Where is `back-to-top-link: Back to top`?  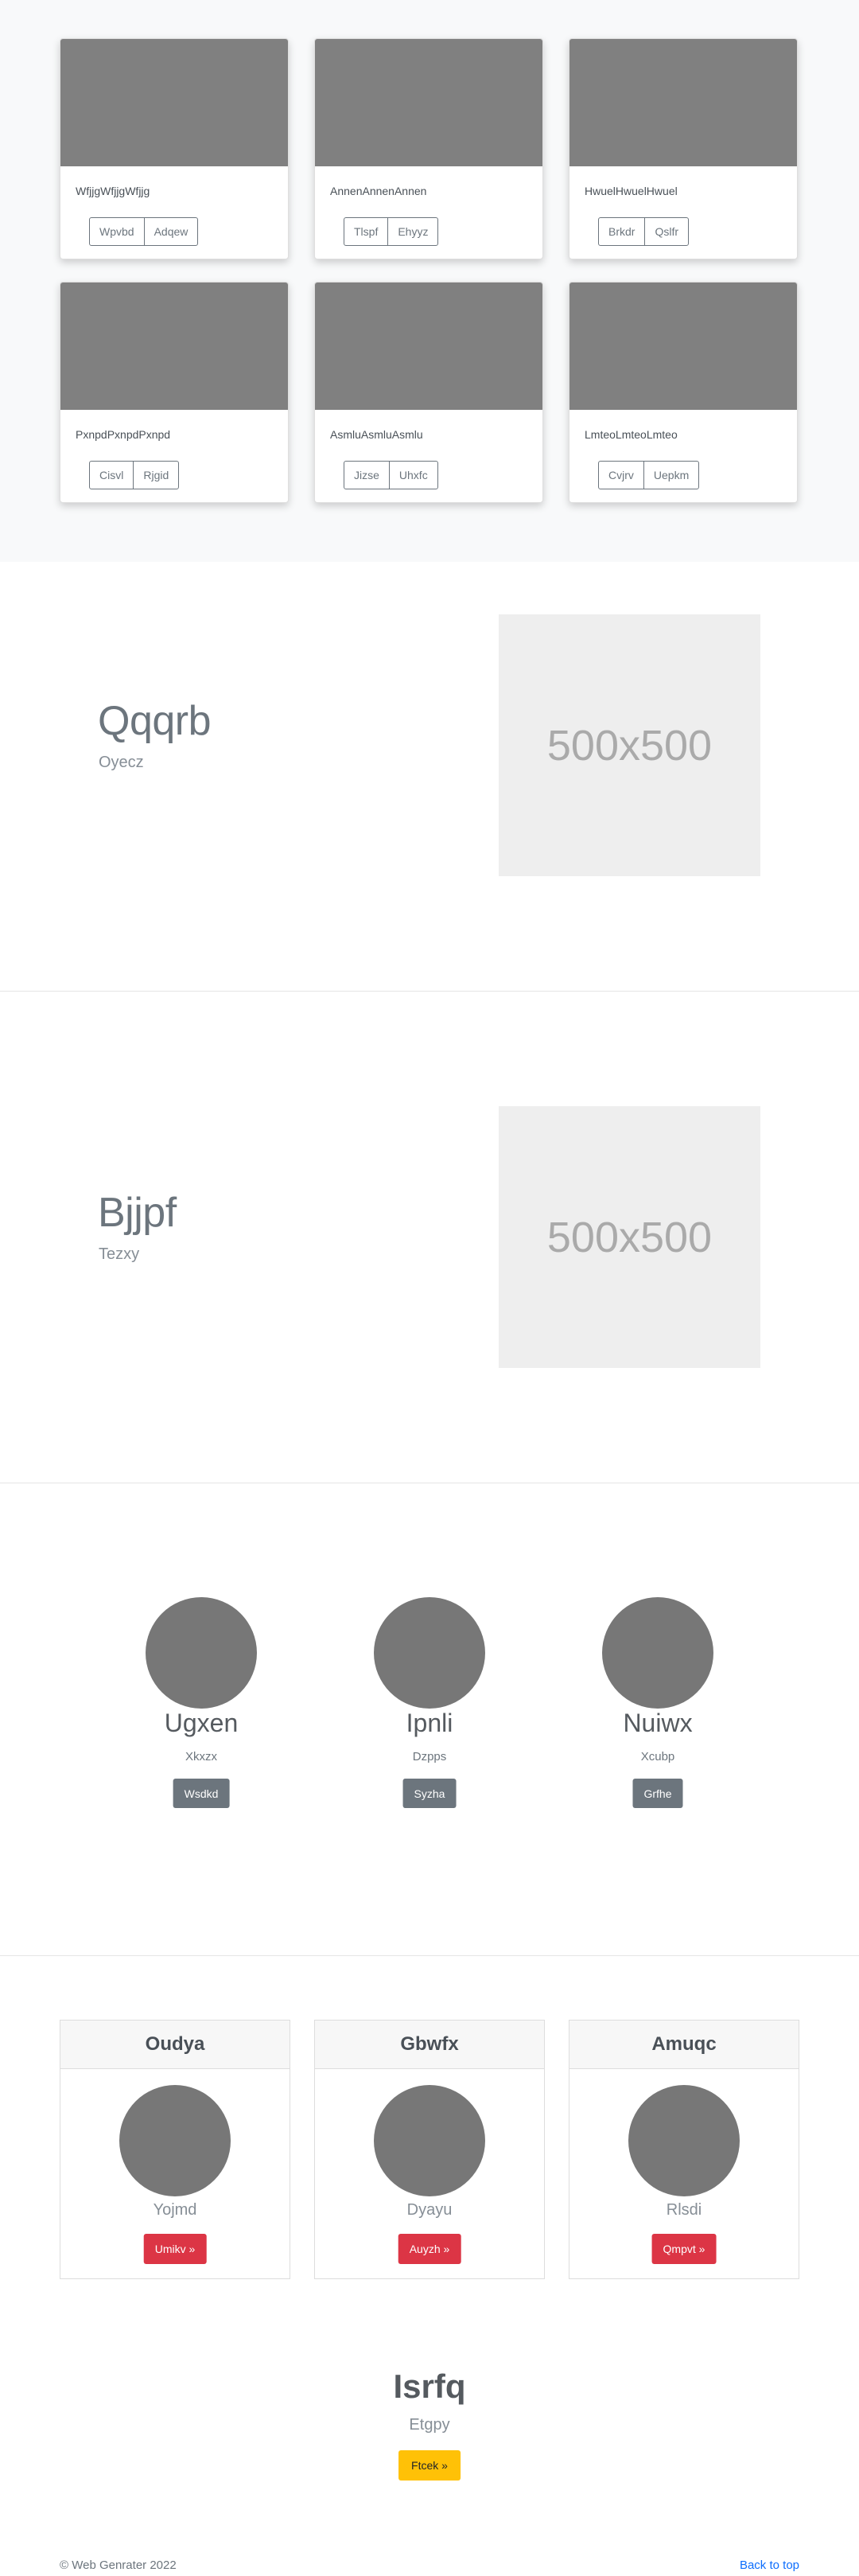
back-to-top-link: Back to top is located at coordinates (769, 2565).